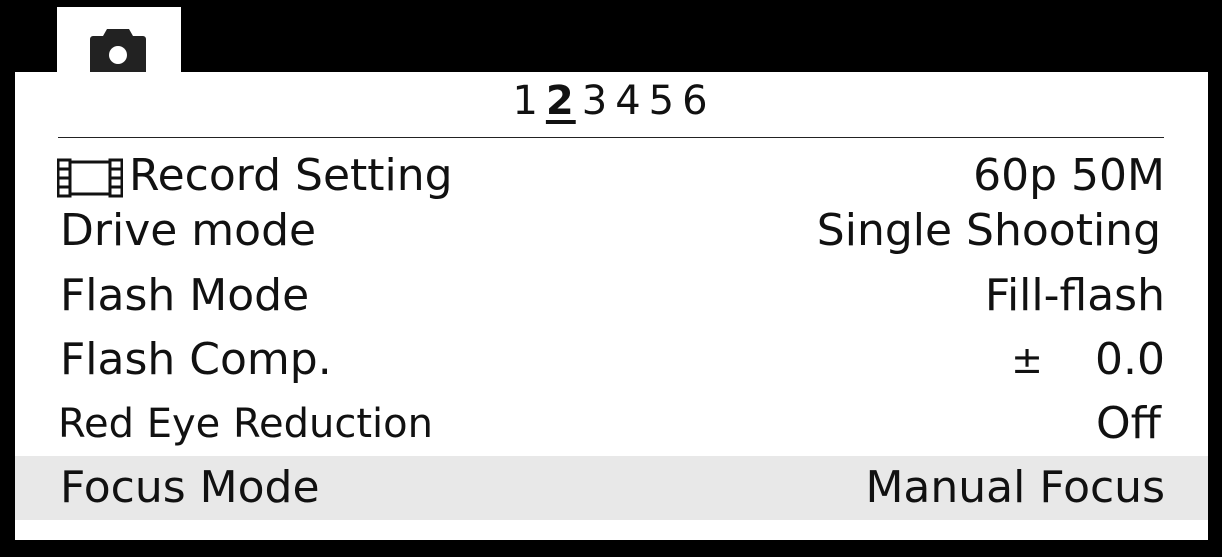 The width and height of the screenshot is (1222, 557). Describe the element at coordinates (561, 101) in the screenshot. I see `page-2-current: 2` at that location.